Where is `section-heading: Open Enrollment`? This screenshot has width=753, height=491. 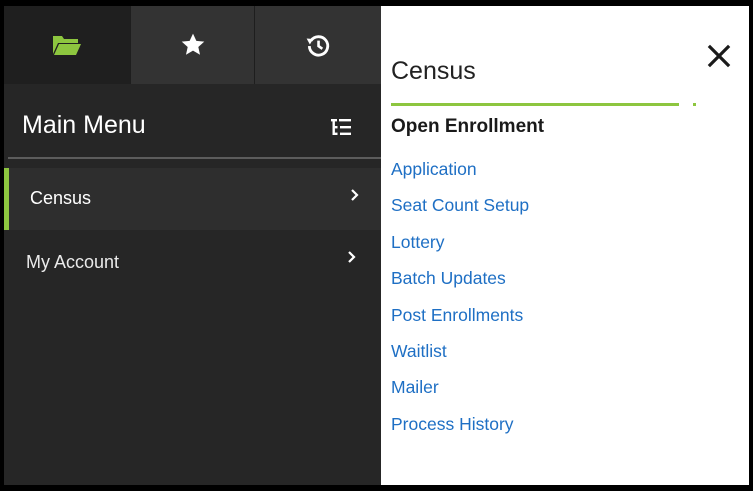
section-heading: Open Enrollment is located at coordinates (468, 126).